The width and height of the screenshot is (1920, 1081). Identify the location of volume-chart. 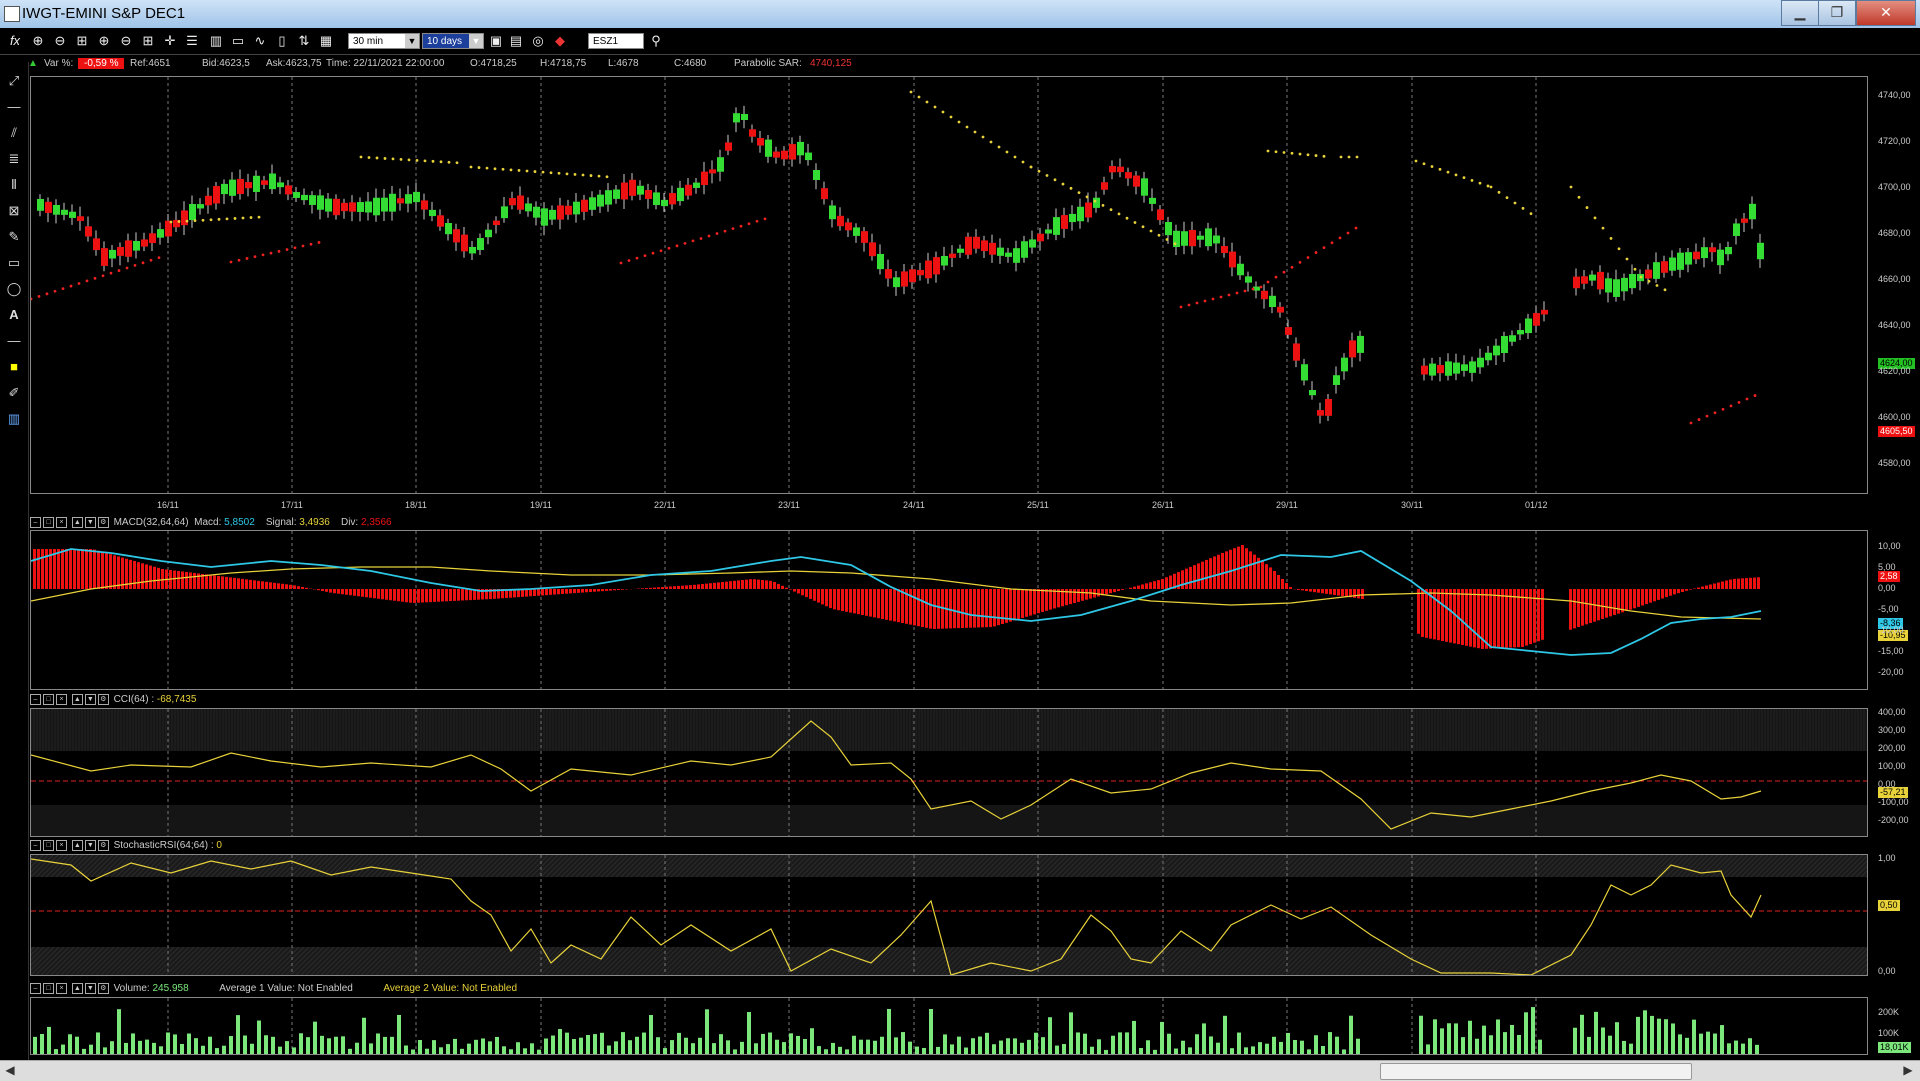
(949, 1026).